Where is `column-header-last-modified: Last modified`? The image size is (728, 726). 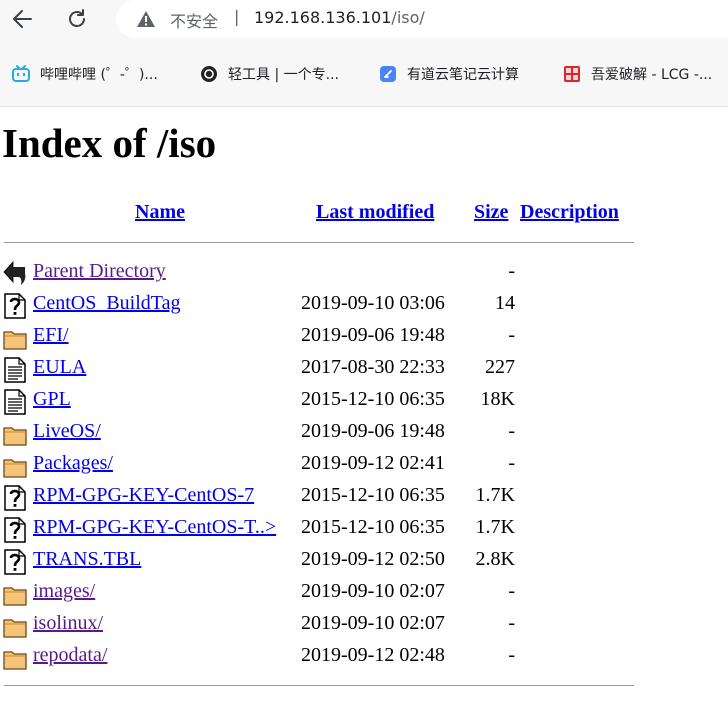 column-header-last-modified: Last modified is located at coordinates (375, 212).